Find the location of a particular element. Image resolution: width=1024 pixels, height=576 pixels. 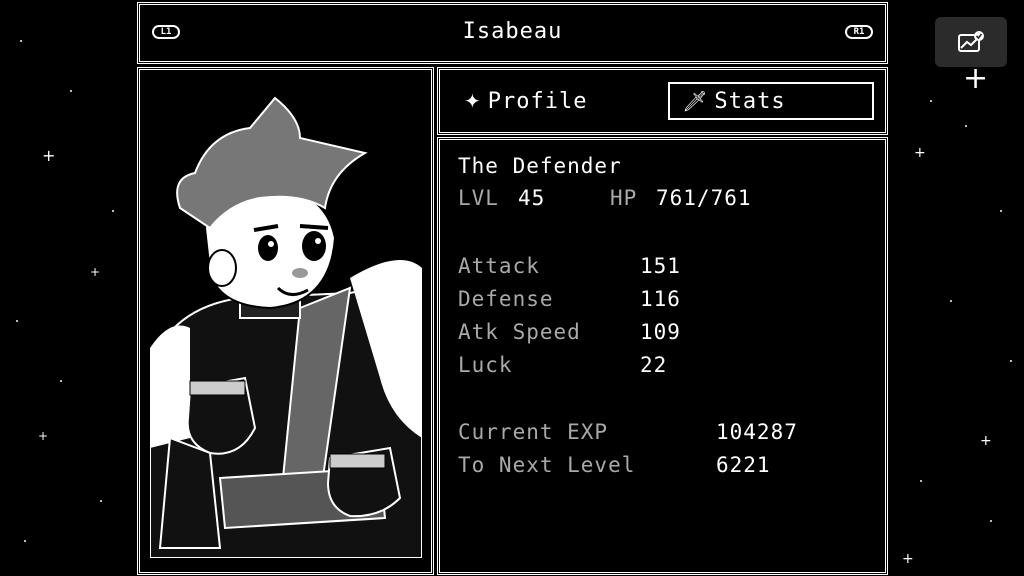

gallery-check-icon is located at coordinates (971, 41).